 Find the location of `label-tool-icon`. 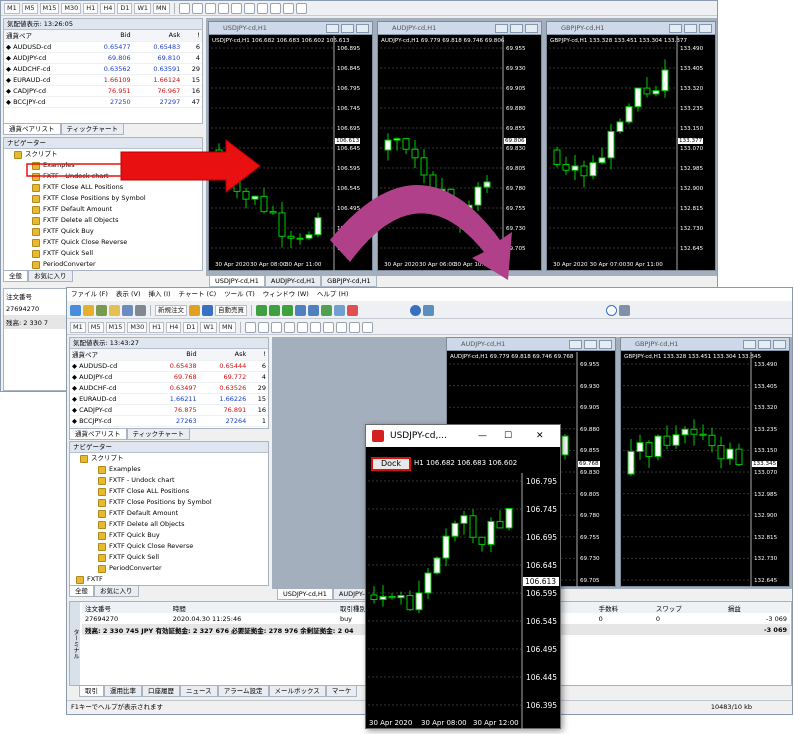

label-tool-icon is located at coordinates (354, 327).